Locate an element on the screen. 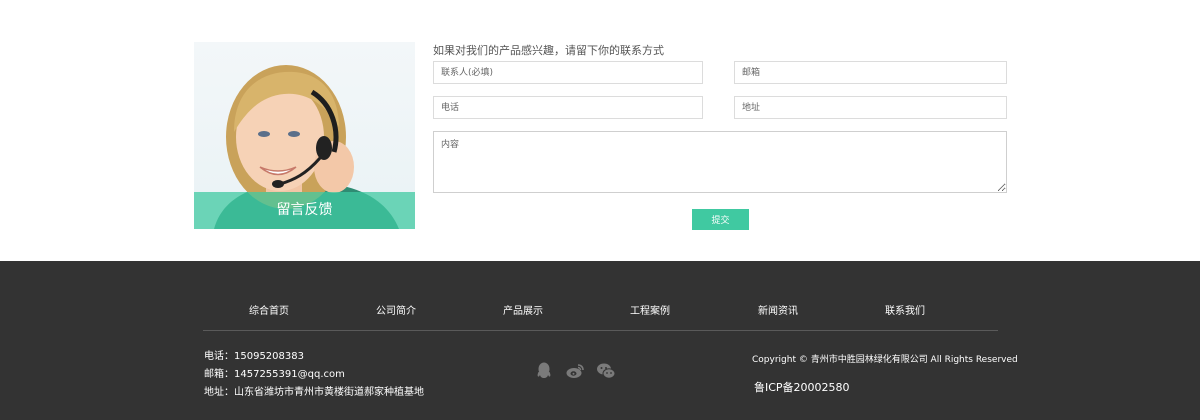 The image size is (1200, 420). footer-divider is located at coordinates (600, 330).